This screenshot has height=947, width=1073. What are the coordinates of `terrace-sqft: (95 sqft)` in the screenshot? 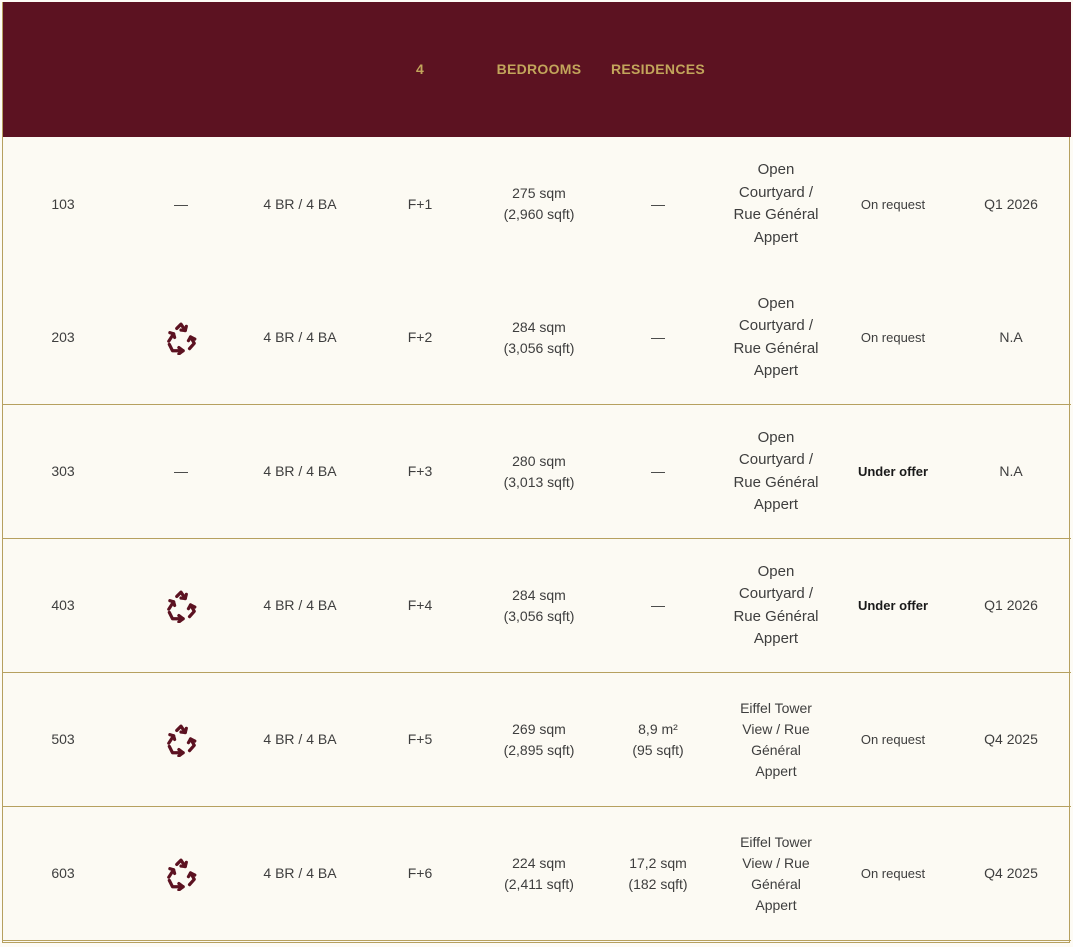 It's located at (658, 749).